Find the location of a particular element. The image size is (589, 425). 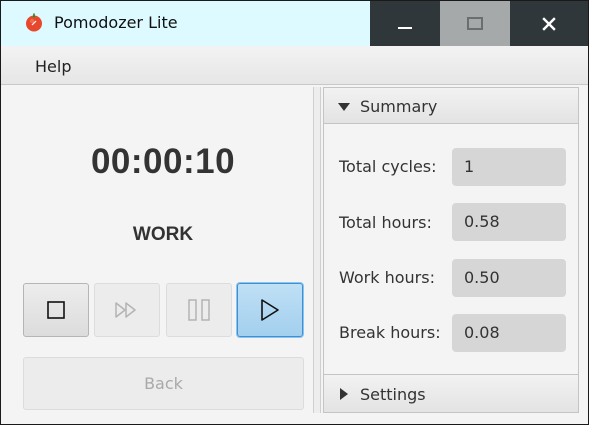

timer-mode-label: WORK is located at coordinates (163, 234).